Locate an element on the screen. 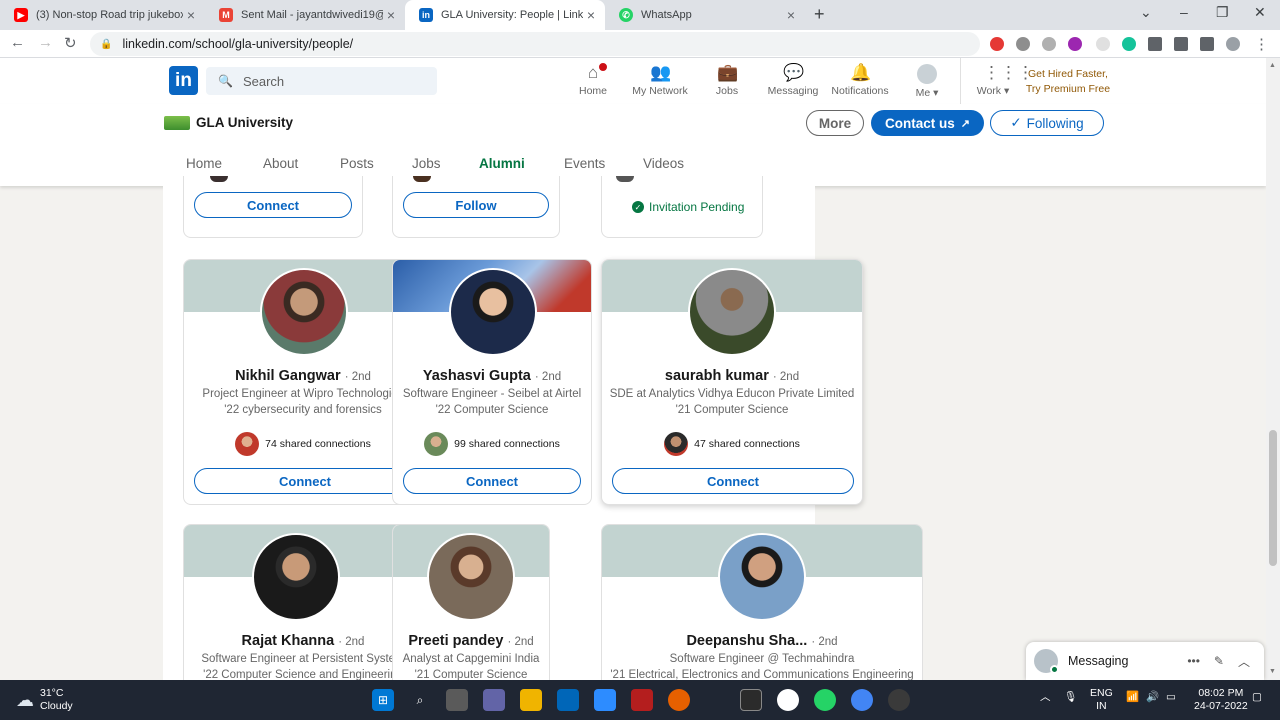  ie-app-icon is located at coordinates (642, 700).